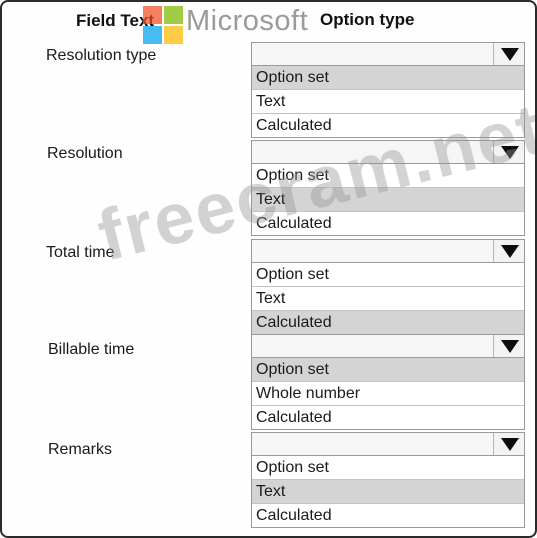 This screenshot has width=537, height=538. What do you see at coordinates (101, 55) in the screenshot?
I see `field-label-resolution-type: Resolution type` at bounding box center [101, 55].